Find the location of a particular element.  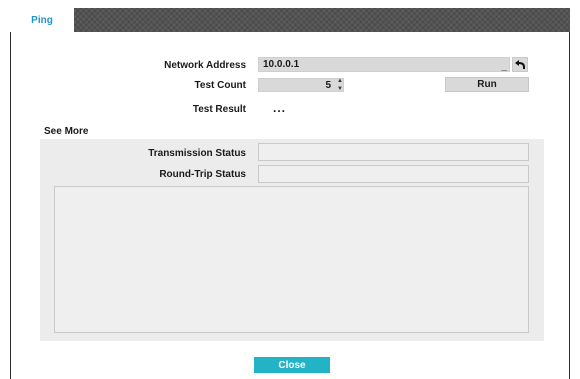

spin-up-icon: ▲ is located at coordinates (340, 81).